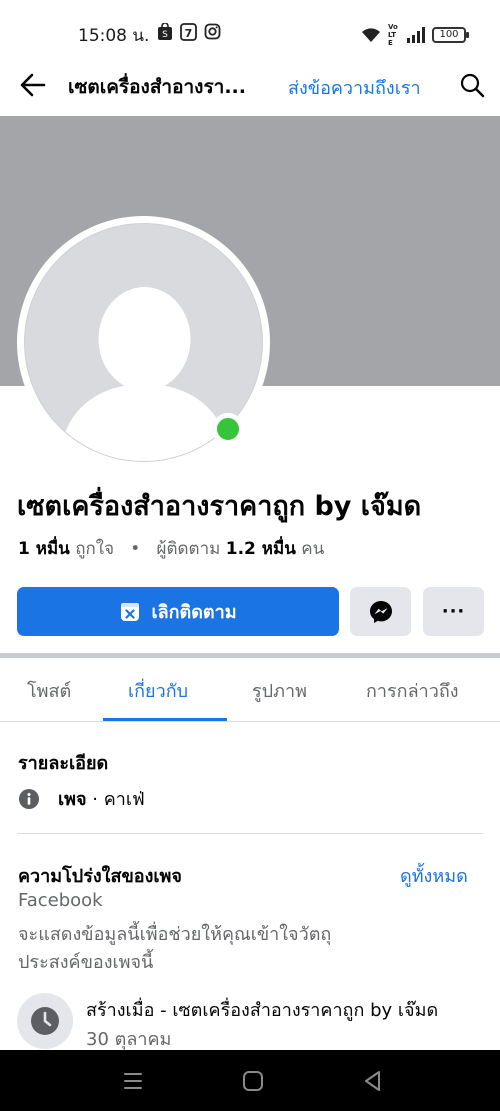 Image resolution: width=500 pixels, height=1111 pixels. What do you see at coordinates (133, 1081) in the screenshot?
I see `recent-apps-icon` at bounding box center [133, 1081].